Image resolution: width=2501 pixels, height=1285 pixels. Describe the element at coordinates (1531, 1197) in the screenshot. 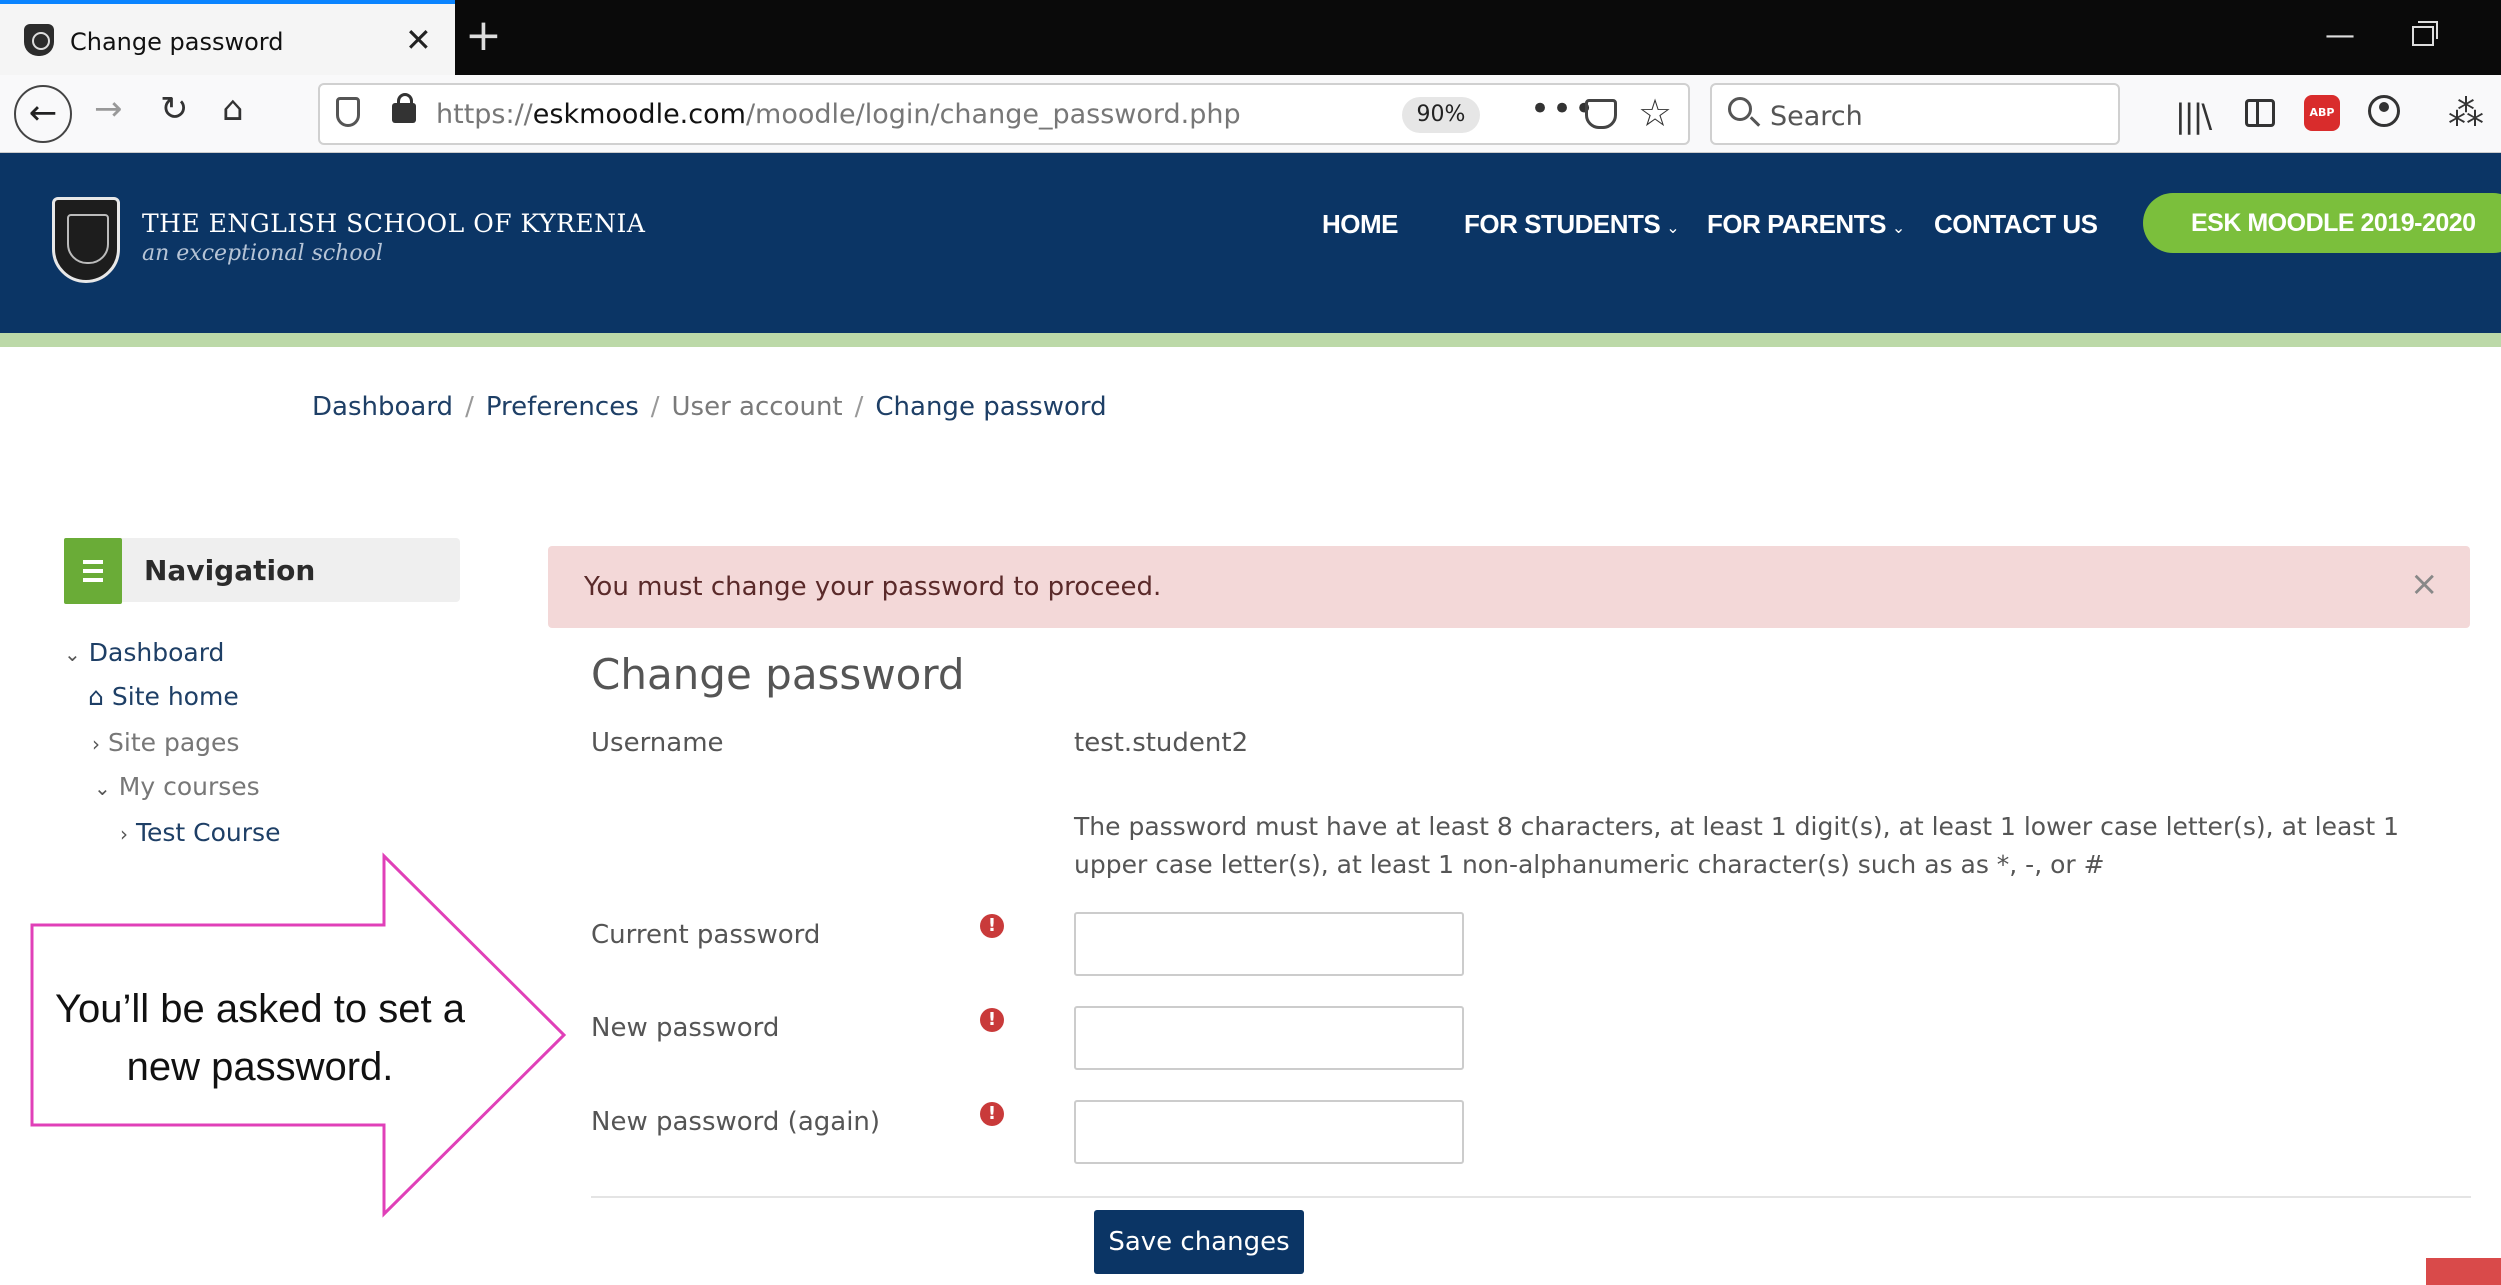

I see `form-divider` at that location.